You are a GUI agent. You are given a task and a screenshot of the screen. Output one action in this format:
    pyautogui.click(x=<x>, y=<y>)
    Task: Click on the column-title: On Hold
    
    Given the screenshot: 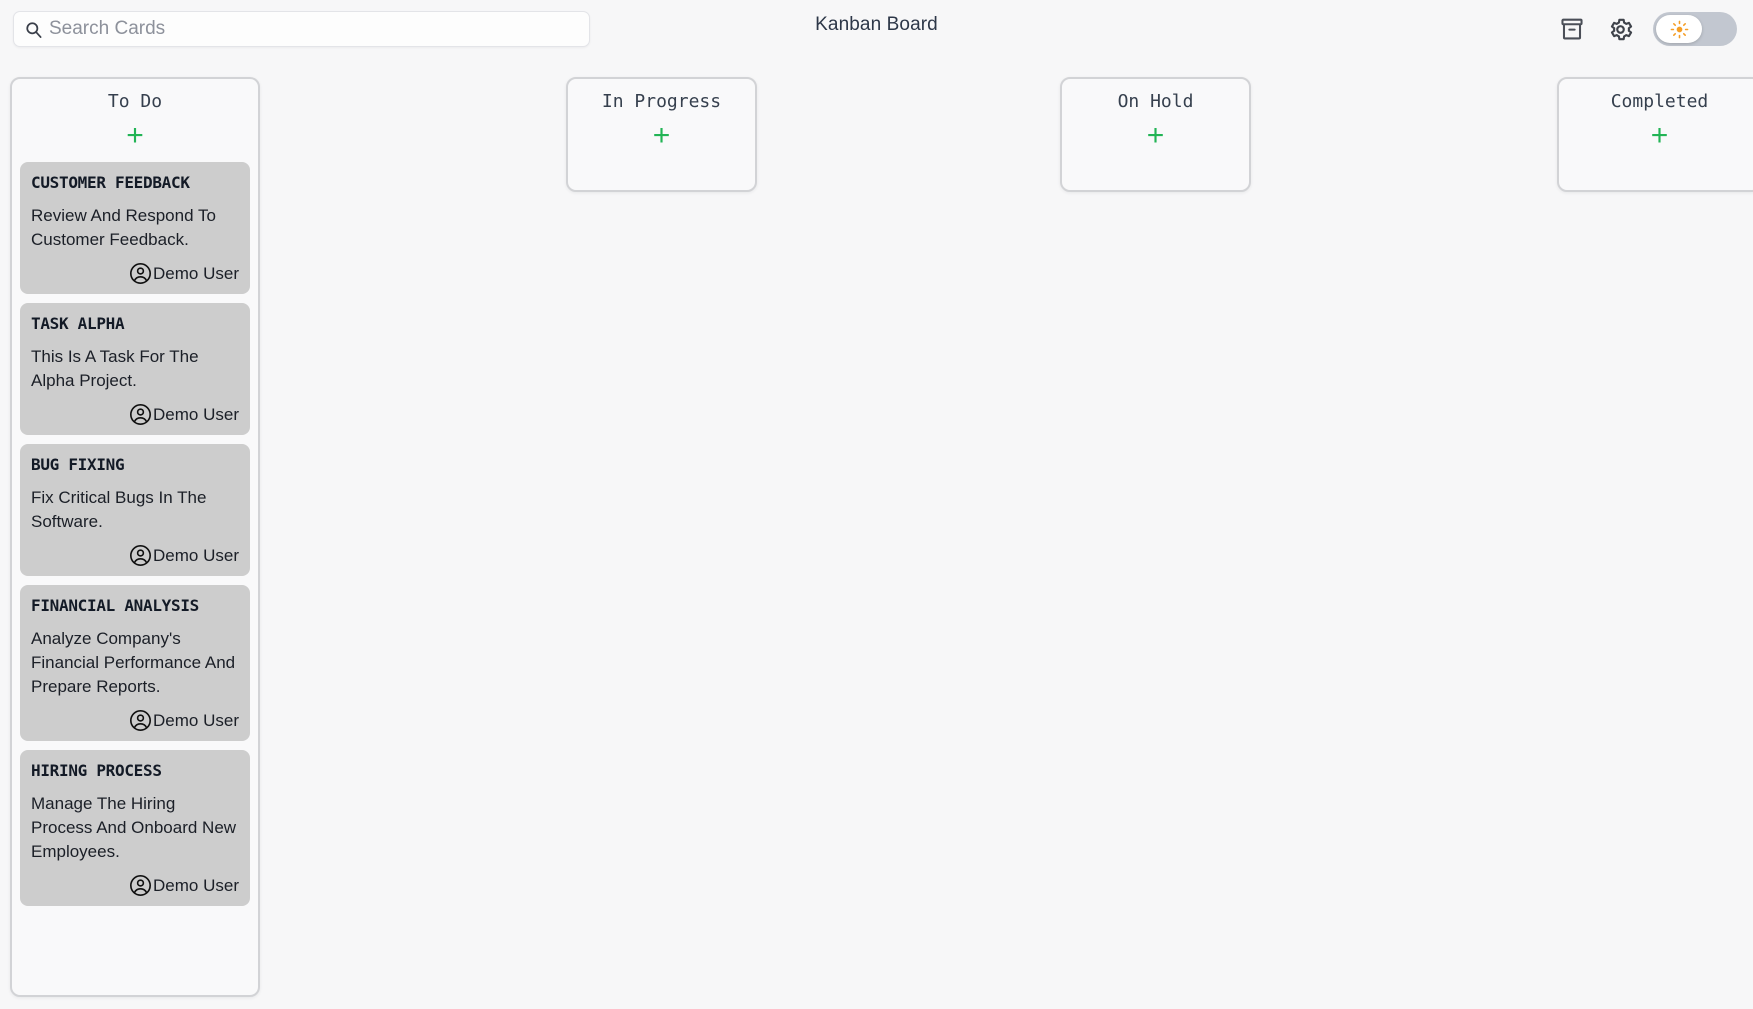 What is the action you would take?
    pyautogui.click(x=1155, y=101)
    